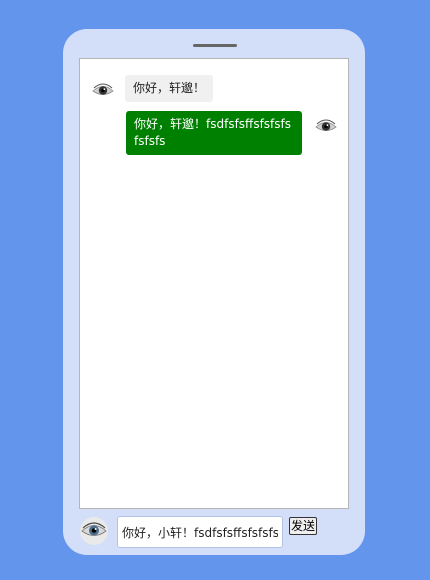  I want to click on outgoing-message: 你好，轩邈！fsdfsfsffsfsfsfsfsfsfs, so click(214, 133).